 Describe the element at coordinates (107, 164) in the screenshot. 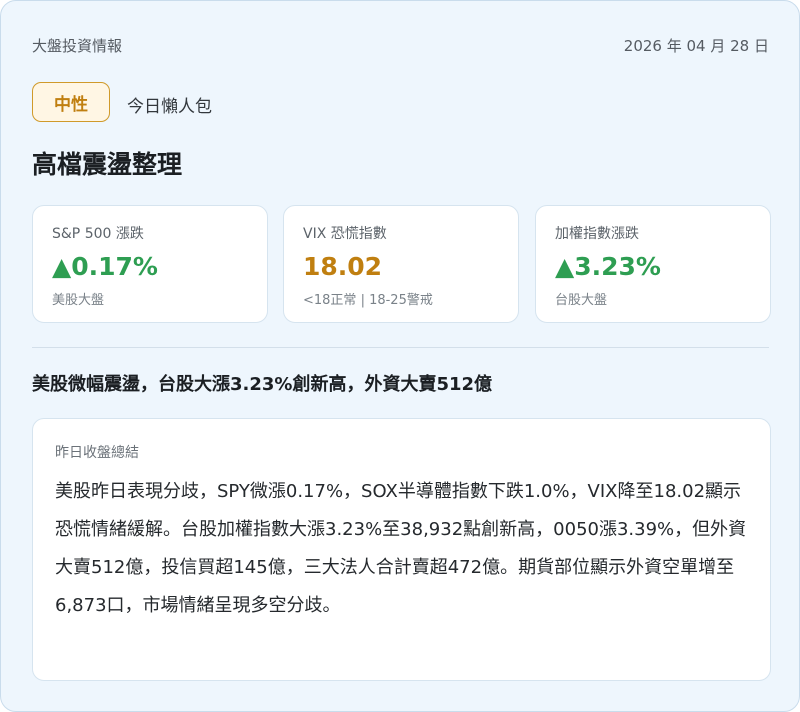

I see `market-headline: 高檔震盪整理` at that location.